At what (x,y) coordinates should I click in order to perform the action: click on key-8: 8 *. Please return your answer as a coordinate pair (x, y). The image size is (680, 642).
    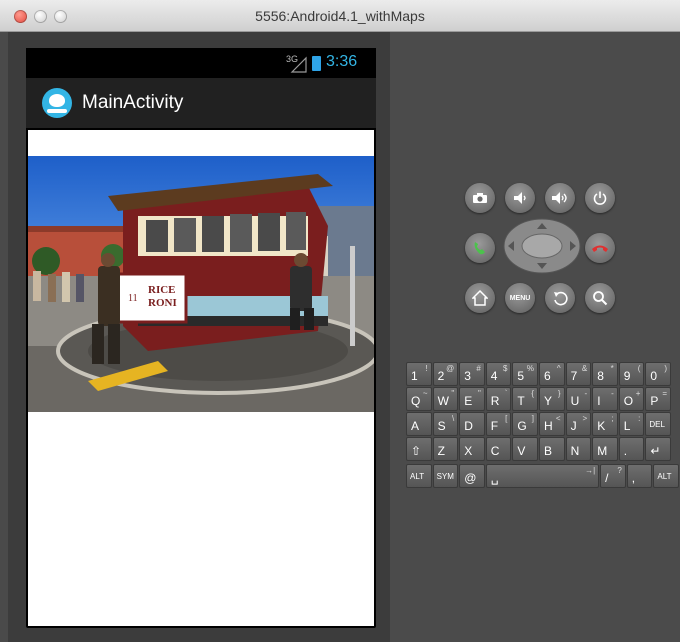
    Looking at the image, I should click on (605, 374).